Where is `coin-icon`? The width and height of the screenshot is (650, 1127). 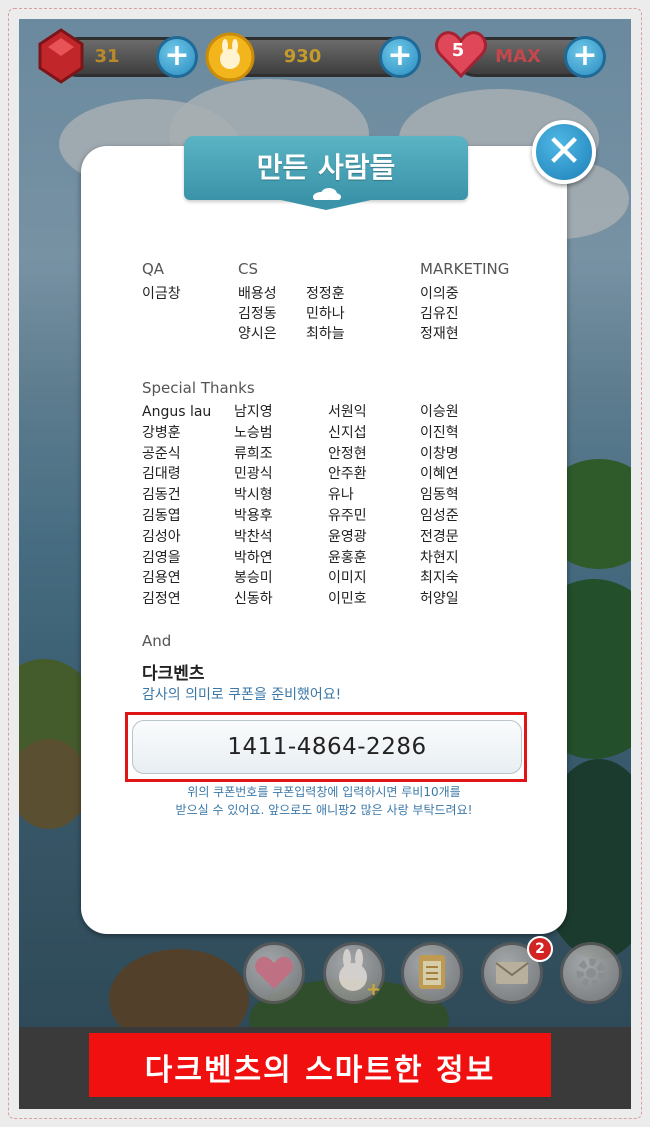
coin-icon is located at coordinates (230, 57).